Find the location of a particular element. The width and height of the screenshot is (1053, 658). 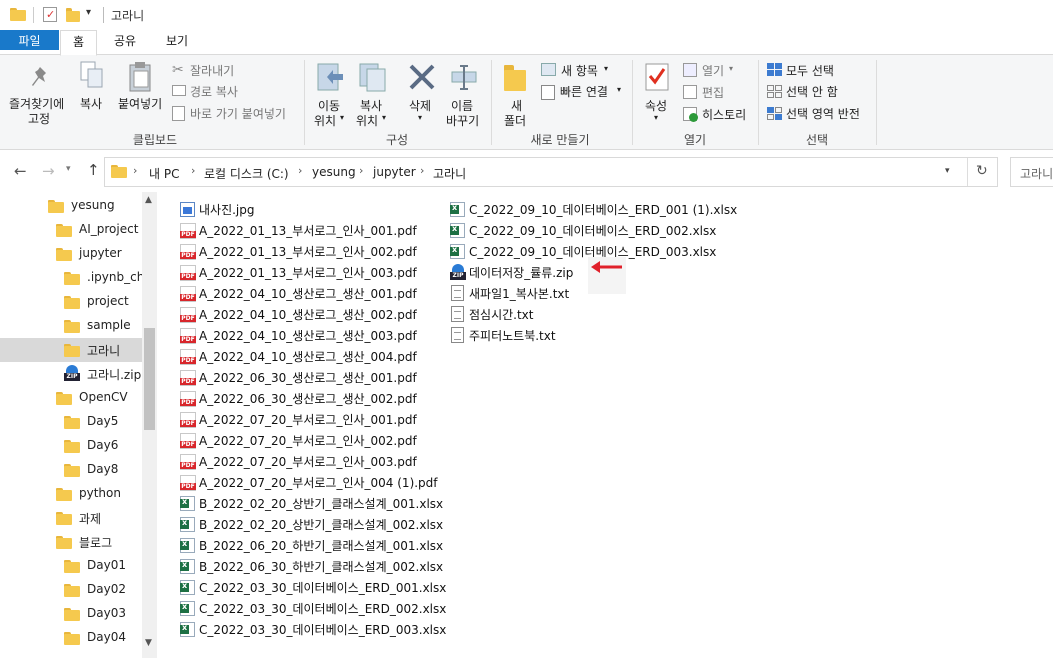

scroll-down-icon: ▼ is located at coordinates (148, 643).